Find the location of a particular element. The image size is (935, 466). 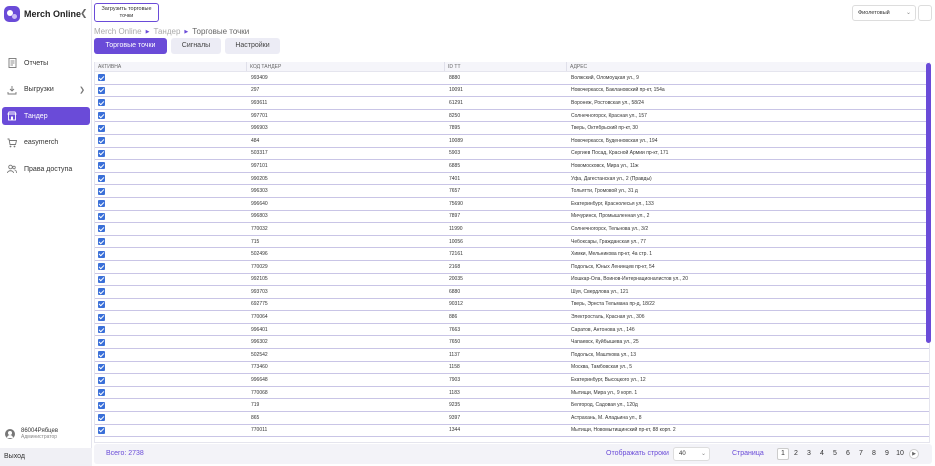

tab-signals: Сигналы is located at coordinates (196, 46).